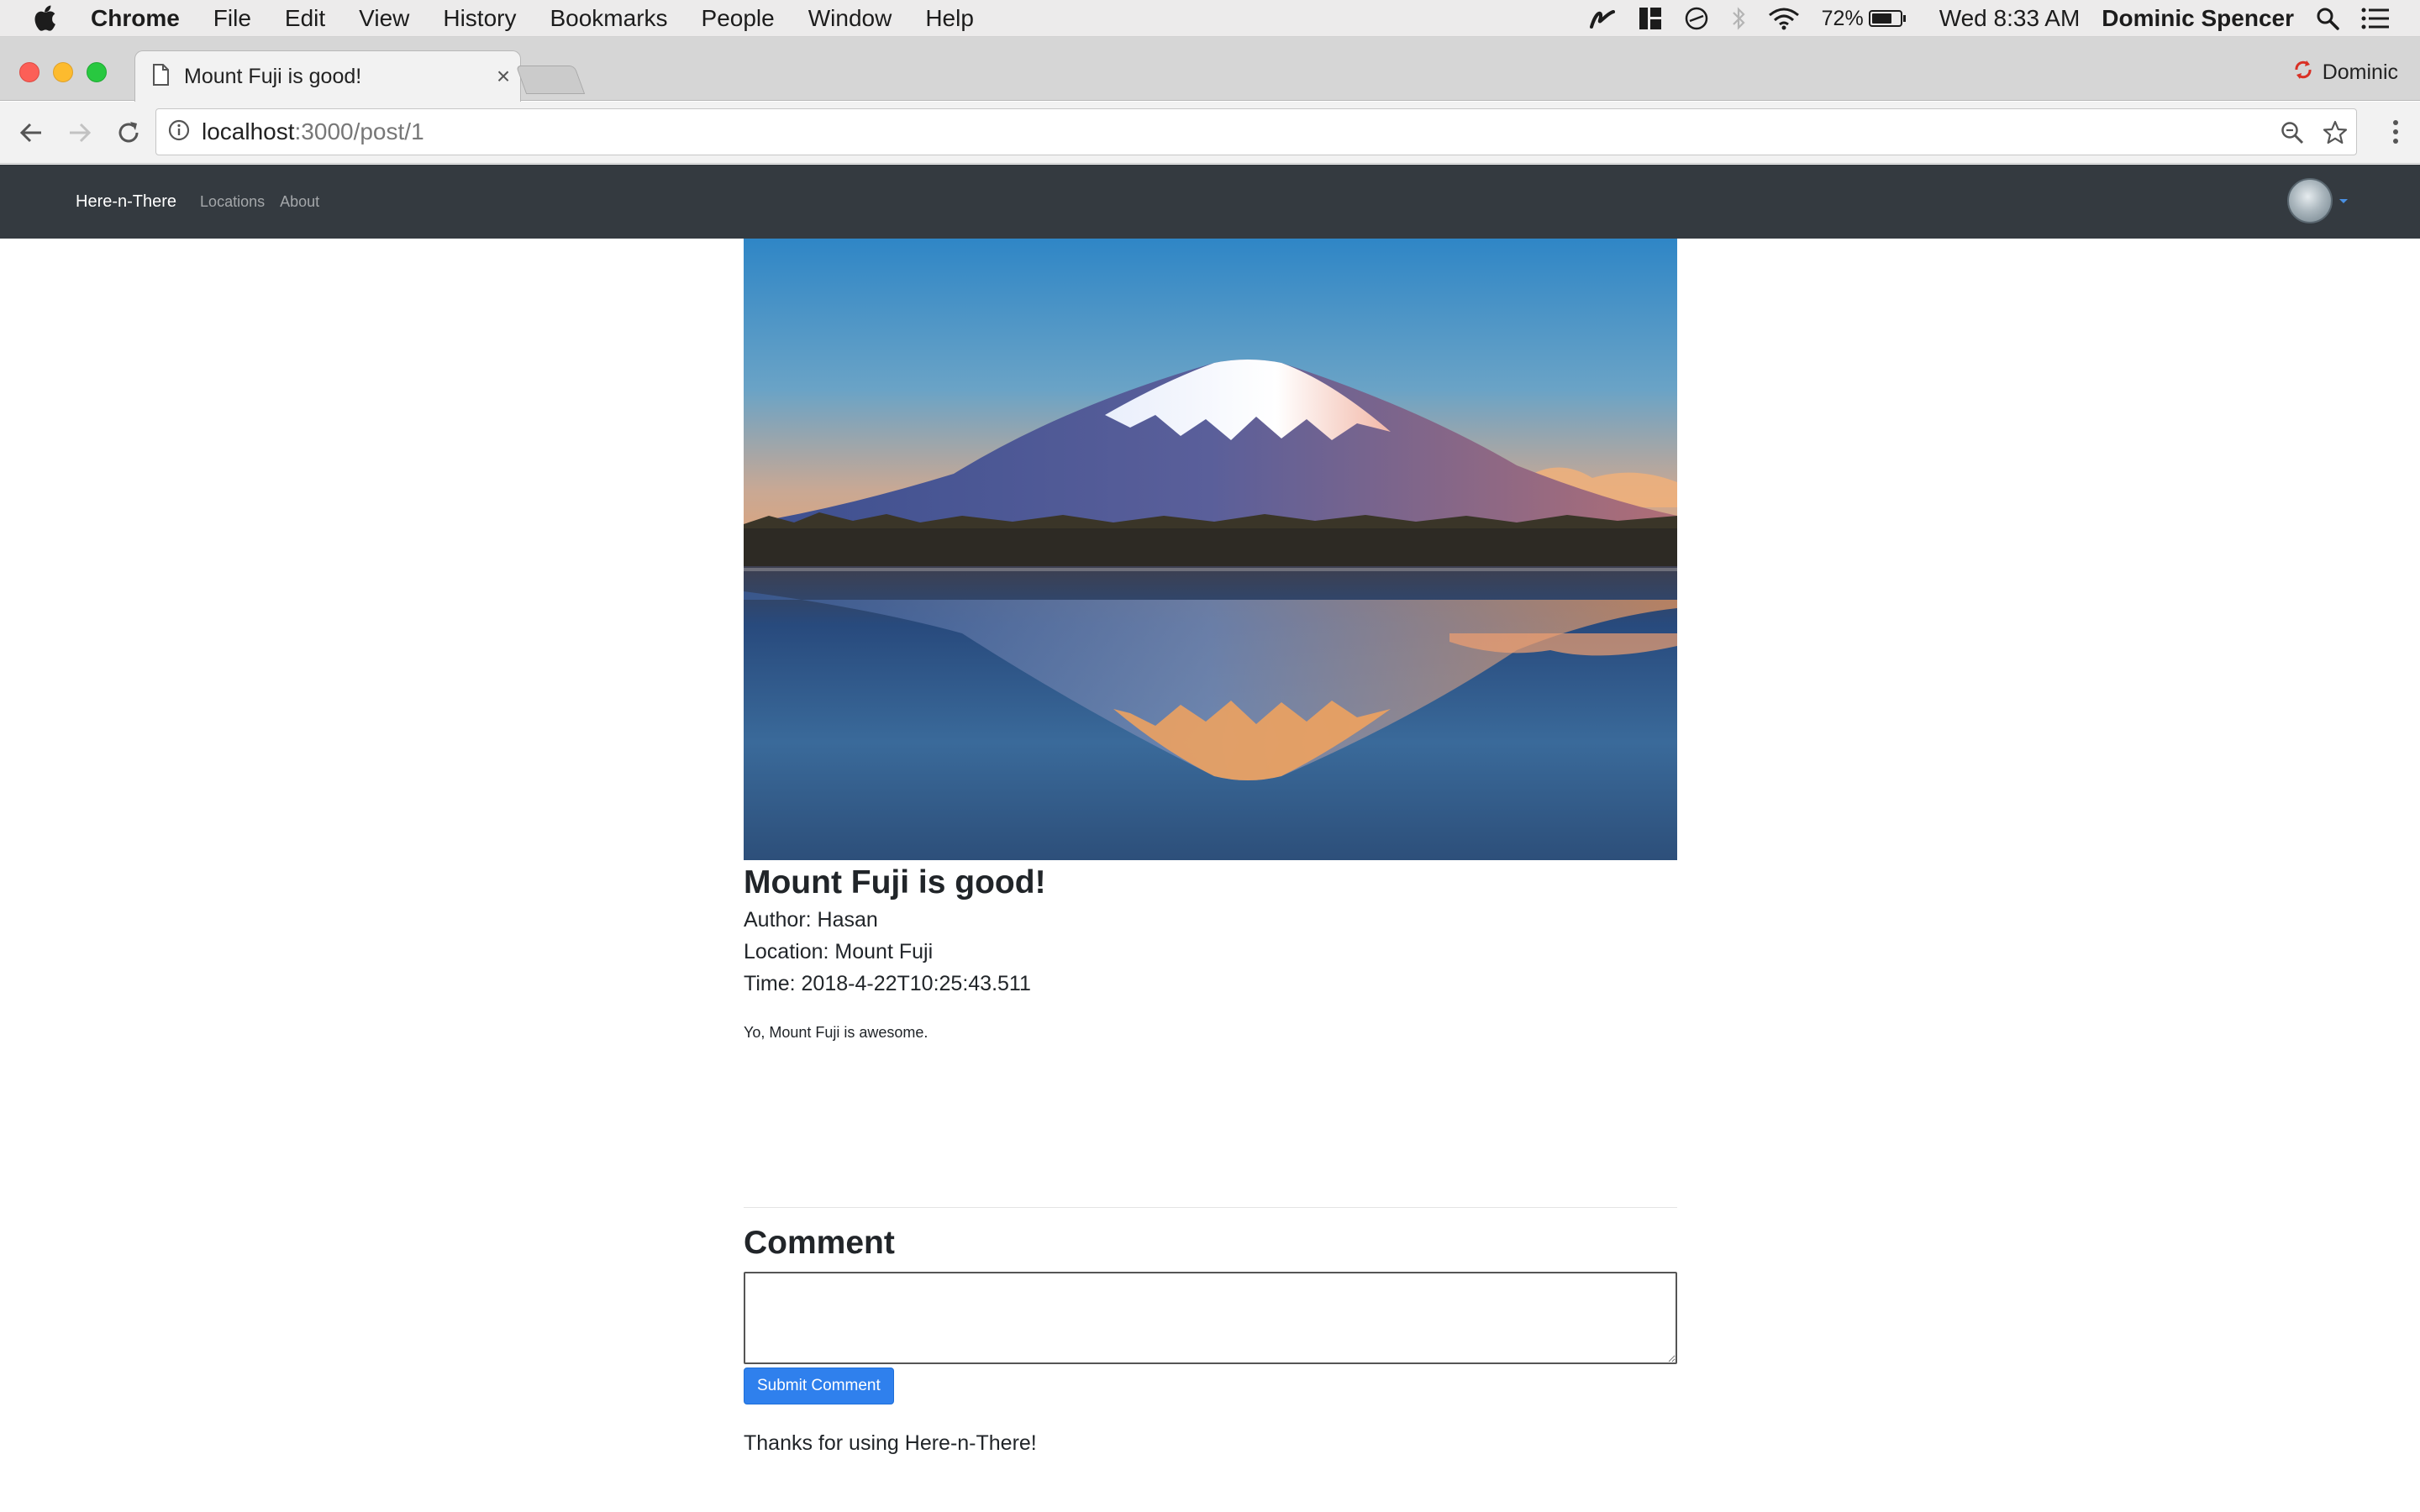  I want to click on menu-edit: Edit, so click(305, 18).